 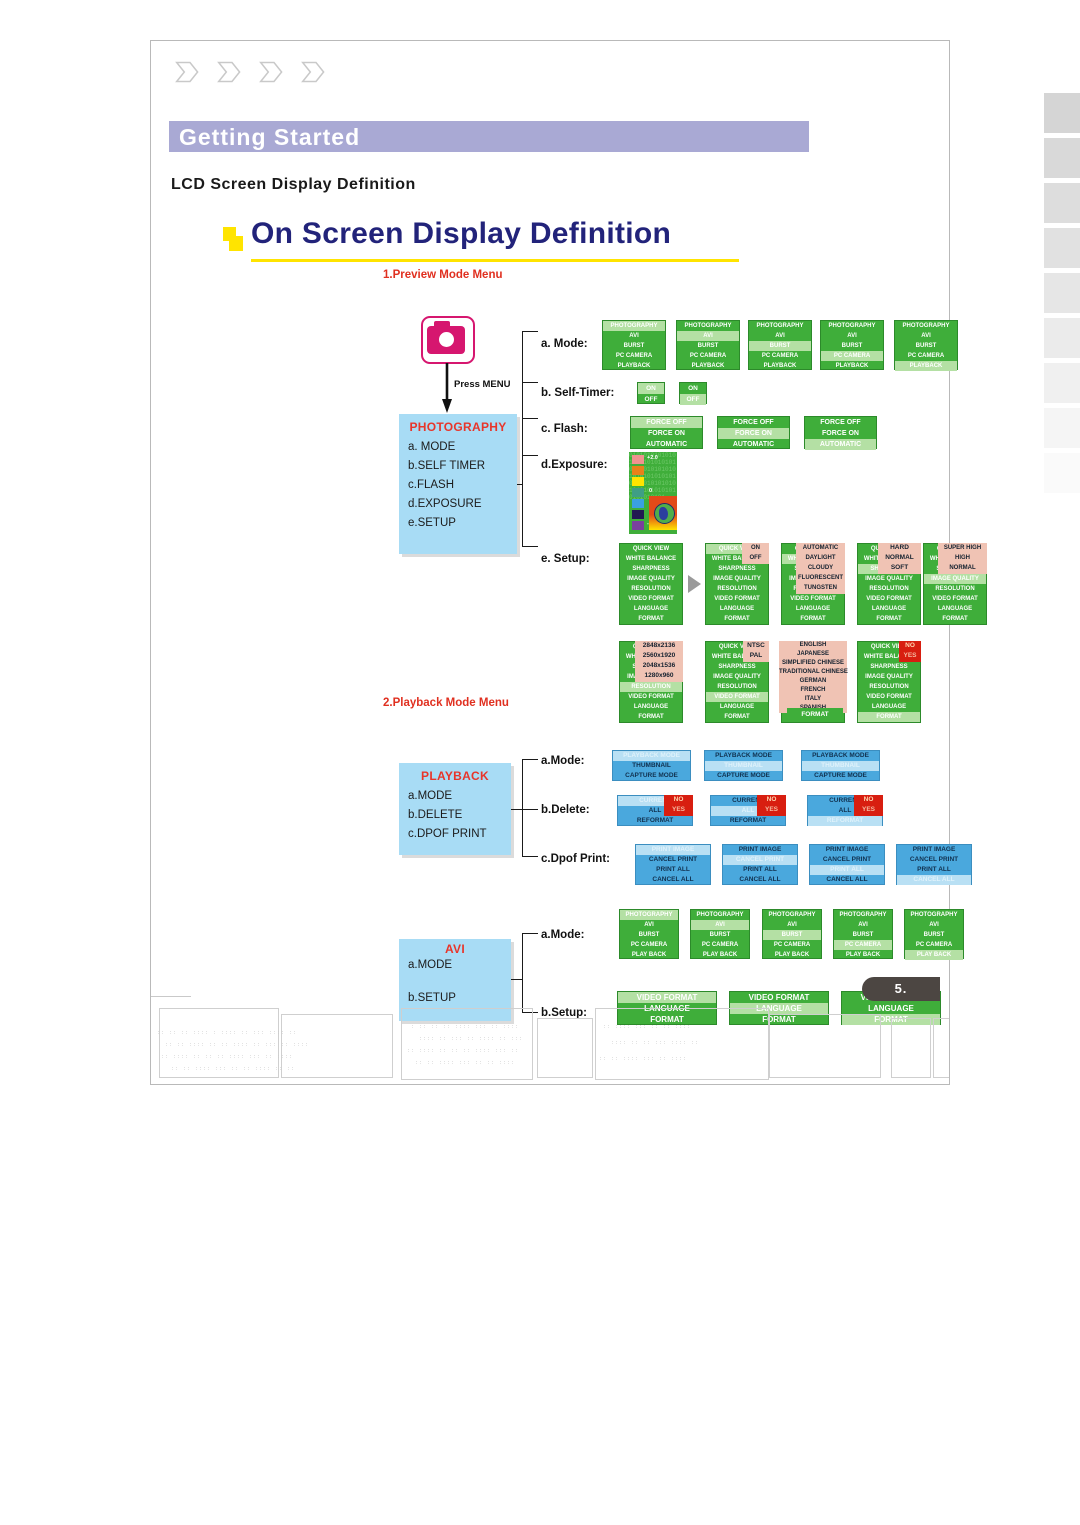 I want to click on menu-item: TUNGSTEN, so click(x=820, y=588).